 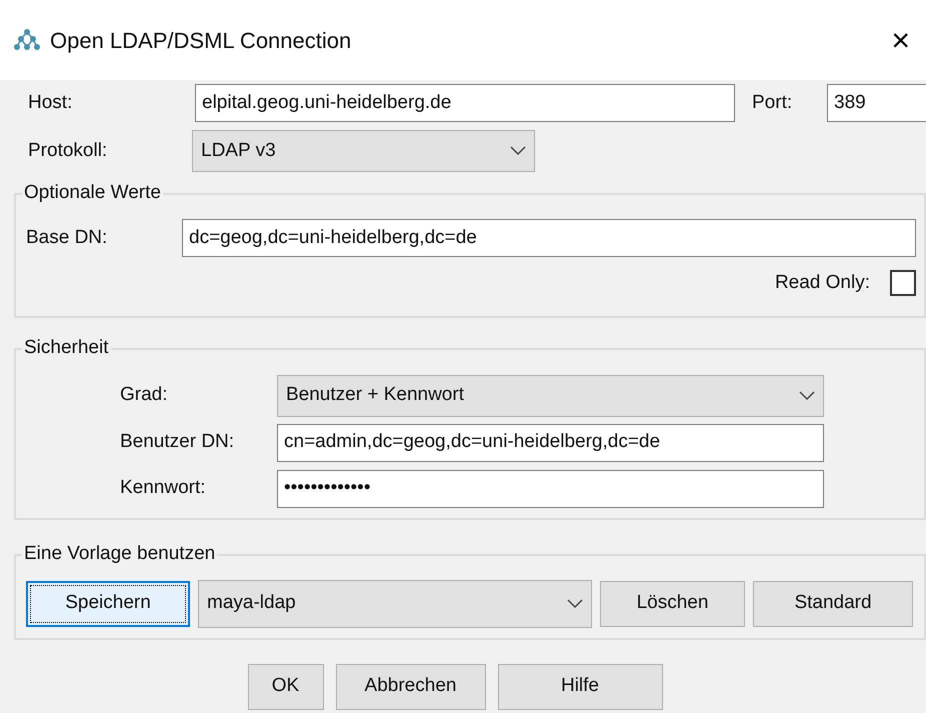 What do you see at coordinates (550, 489) in the screenshot?
I see `password-field: •••••••••••••` at bounding box center [550, 489].